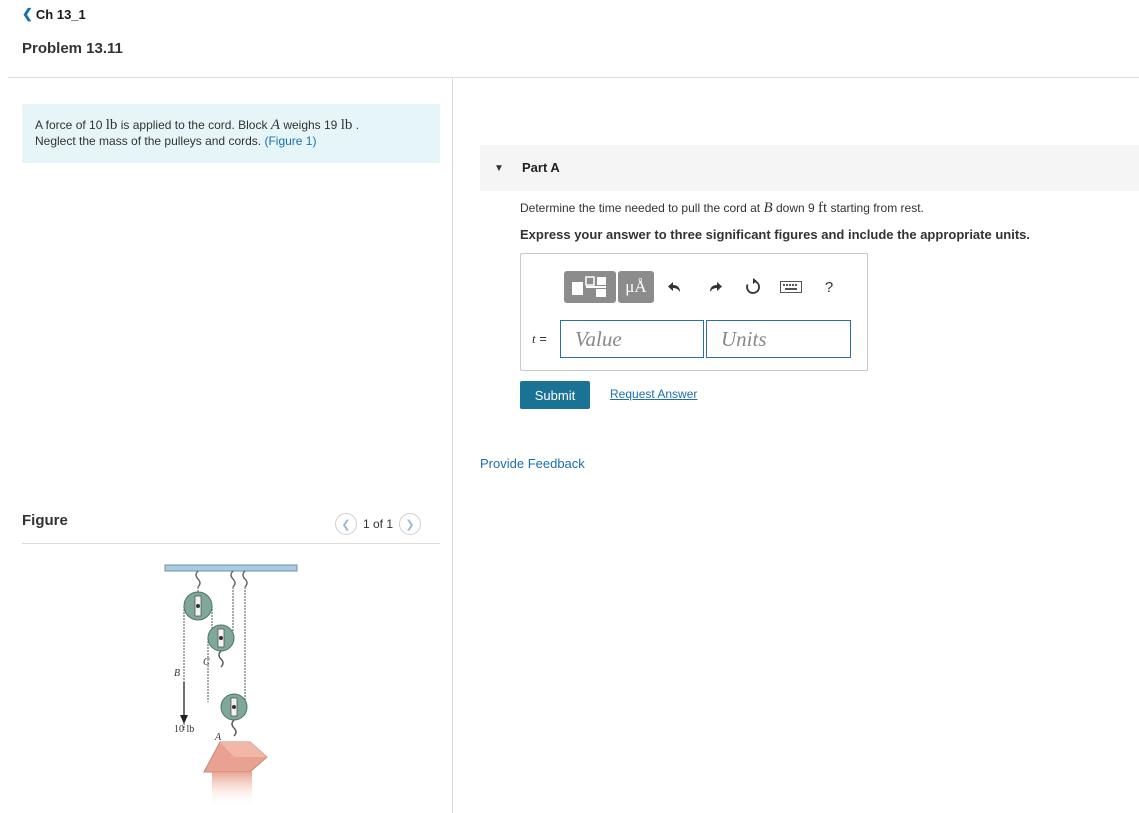 This screenshot has width=1139, height=813. I want to click on answer-variable-label: t =, so click(539, 339).